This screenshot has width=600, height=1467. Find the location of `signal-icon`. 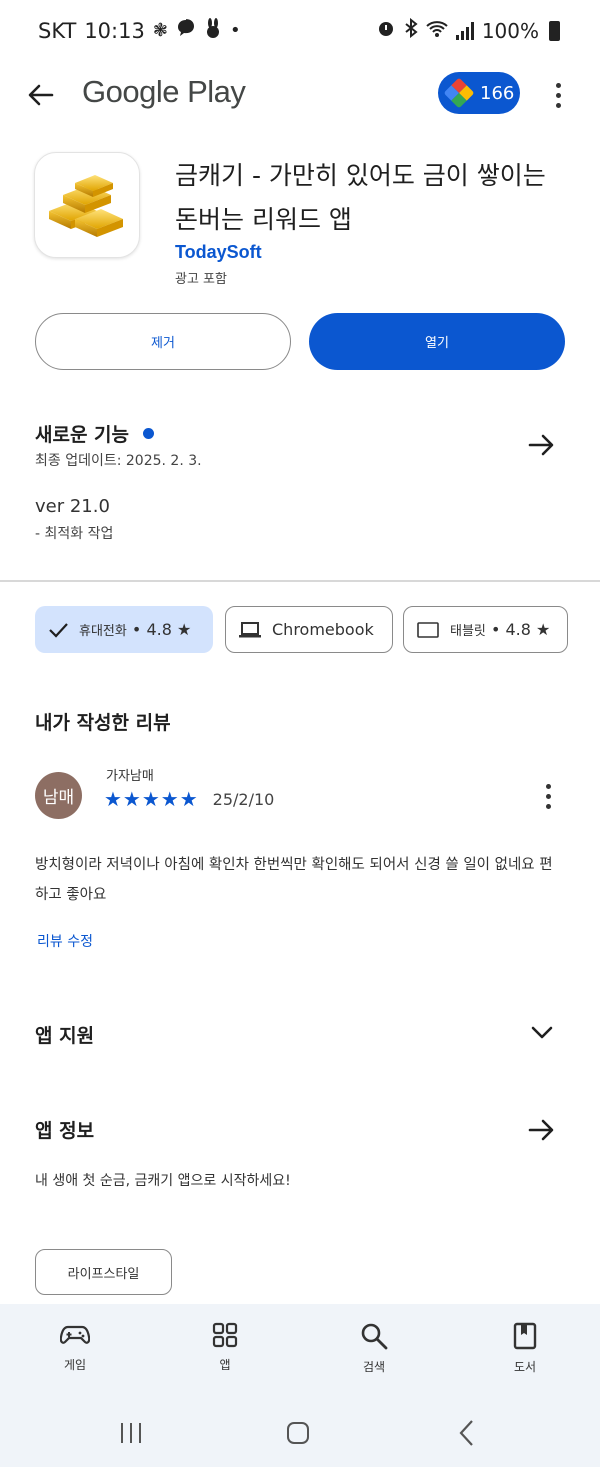

signal-icon is located at coordinates (464, 30).